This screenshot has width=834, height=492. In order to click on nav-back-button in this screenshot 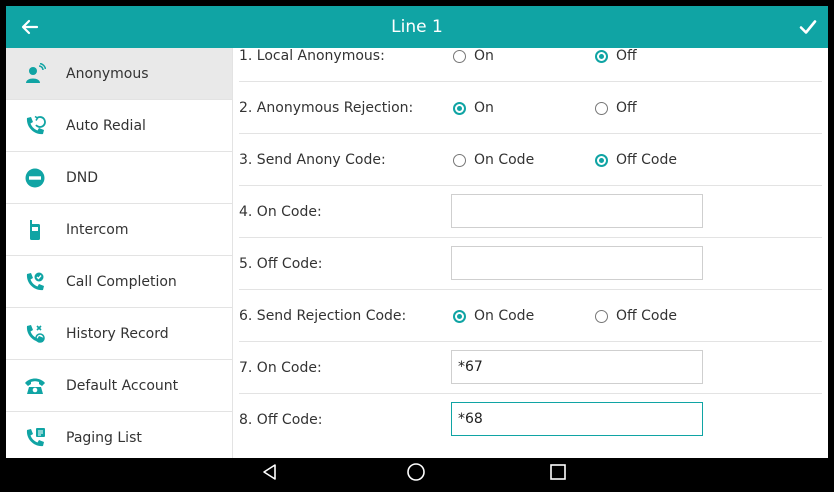, I will do `click(270, 472)`.